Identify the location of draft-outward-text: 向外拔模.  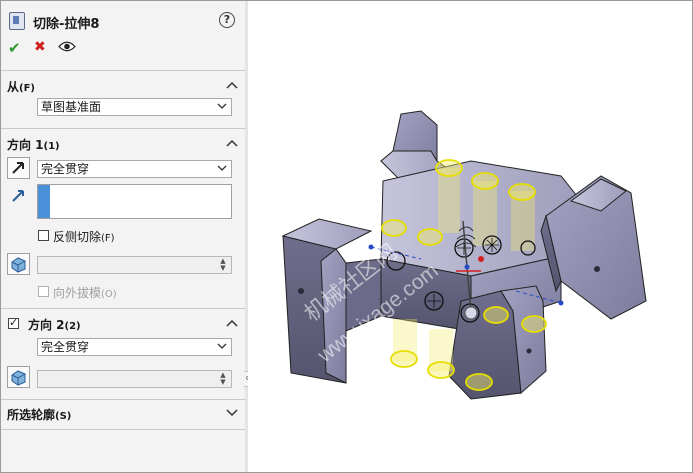
(77, 293).